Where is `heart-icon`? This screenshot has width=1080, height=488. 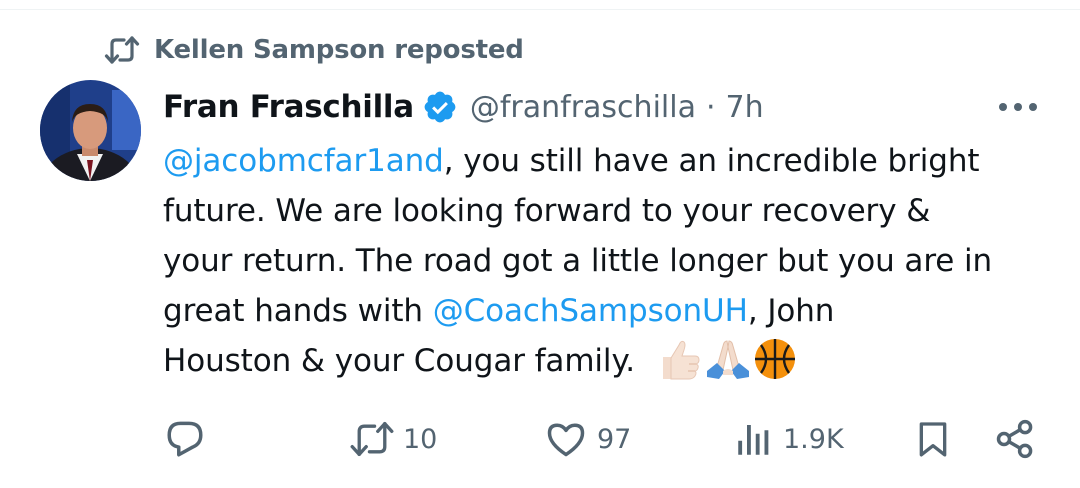 heart-icon is located at coordinates (566, 439).